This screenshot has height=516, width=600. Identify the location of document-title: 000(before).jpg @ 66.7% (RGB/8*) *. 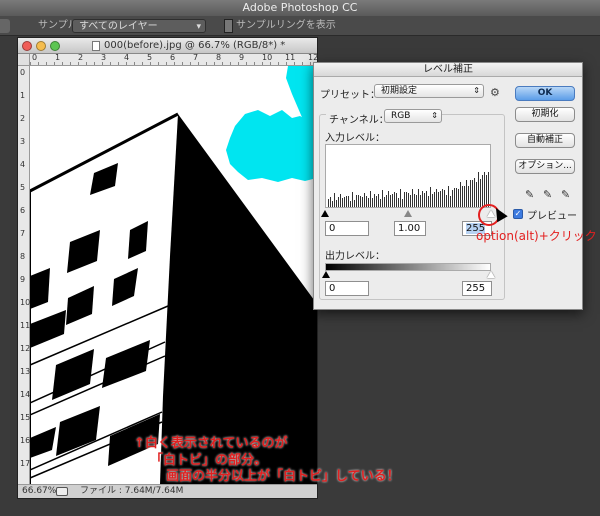
(195, 45).